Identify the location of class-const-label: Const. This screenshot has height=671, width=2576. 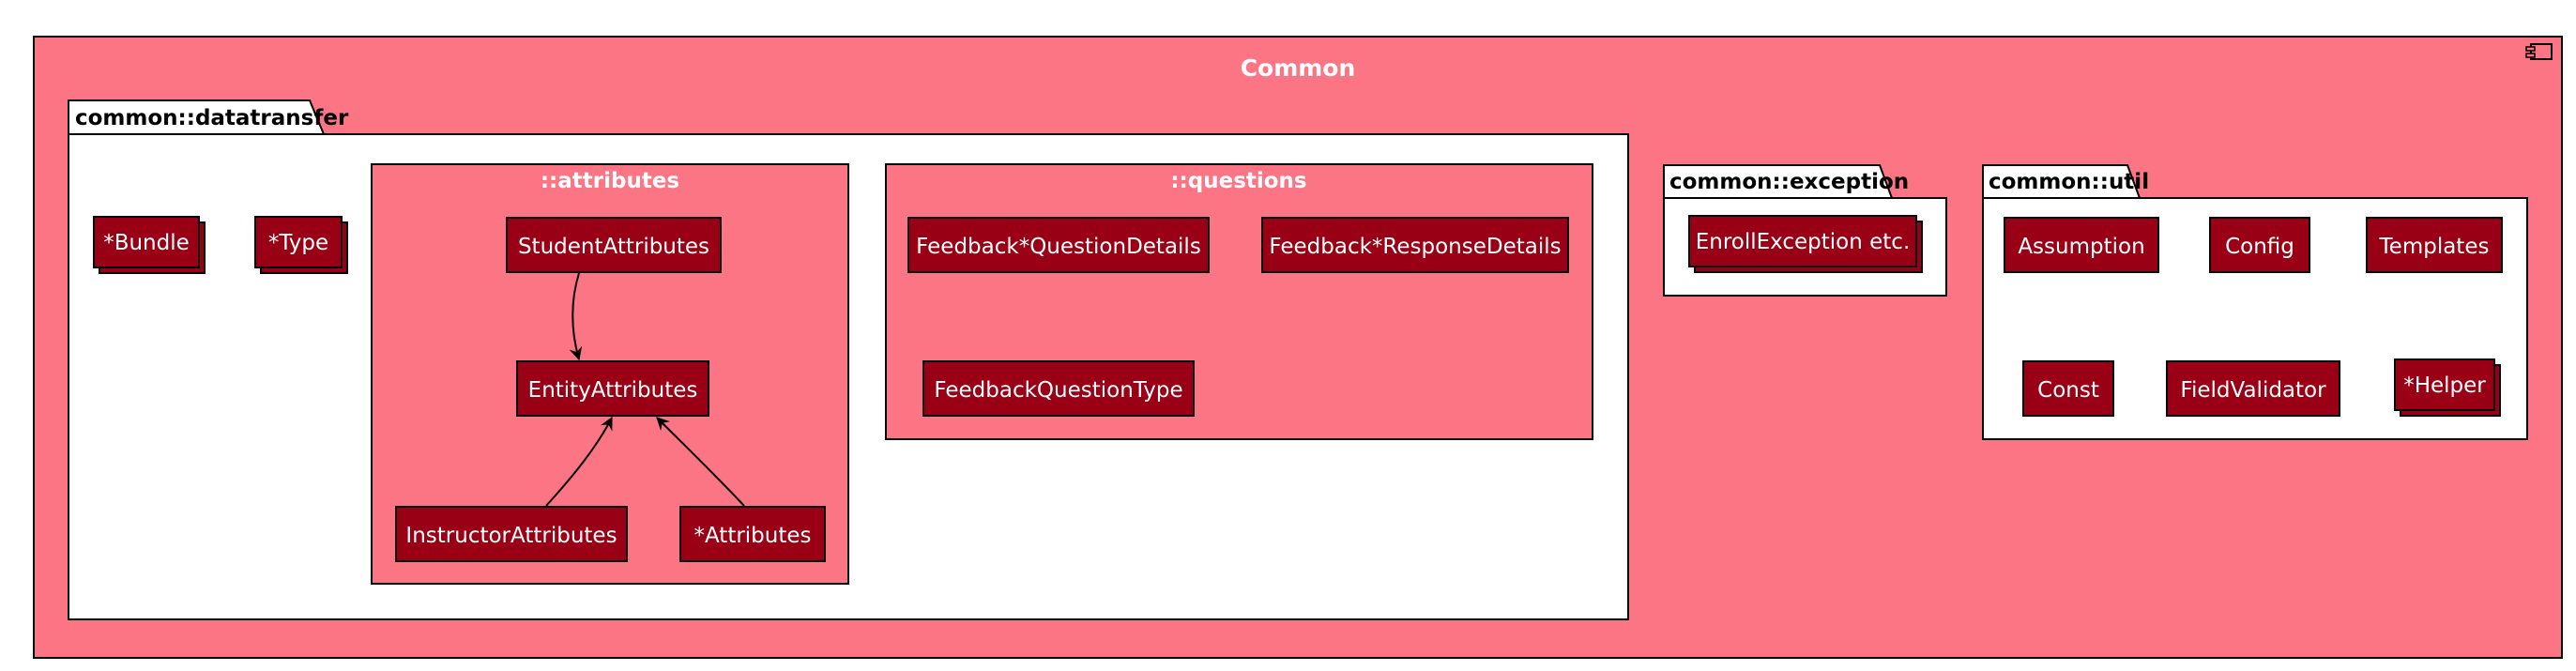
(2068, 391).